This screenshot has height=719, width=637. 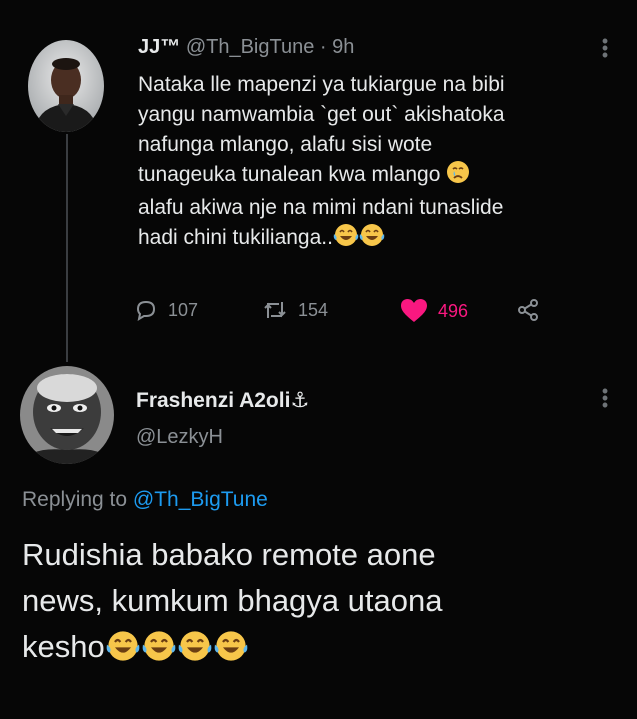 I want to click on tweet-line: news, kumkum bhagya utaona, so click(x=232, y=600).